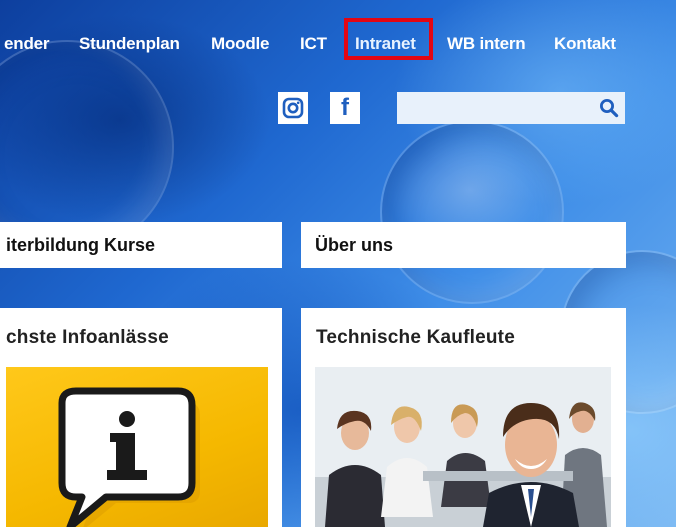 This screenshot has width=676, height=527. I want to click on instagram-link, so click(293, 108).